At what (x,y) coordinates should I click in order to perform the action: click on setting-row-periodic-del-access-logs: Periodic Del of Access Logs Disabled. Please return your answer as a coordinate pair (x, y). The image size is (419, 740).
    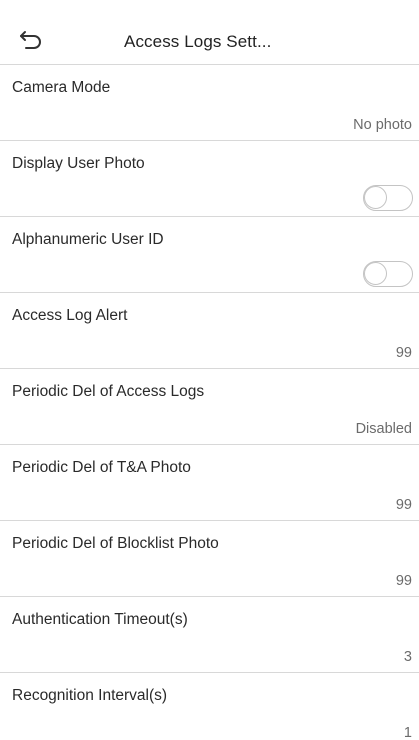
    Looking at the image, I should click on (209, 406).